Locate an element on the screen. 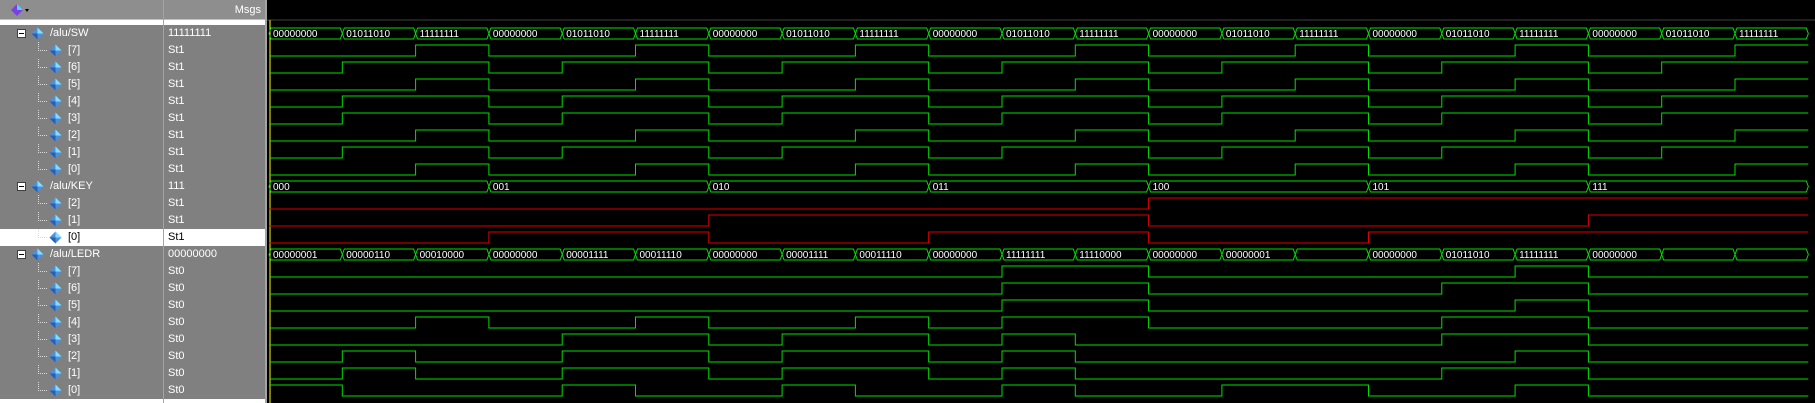 The height and width of the screenshot is (403, 1815). ledr-bus-label: 01011010 is located at coordinates (1468, 255).